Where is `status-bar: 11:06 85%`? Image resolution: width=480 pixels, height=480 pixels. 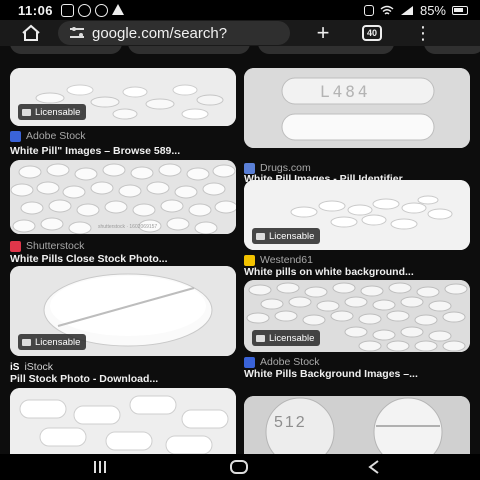
status-bar: 11:06 85% is located at coordinates (240, 10).